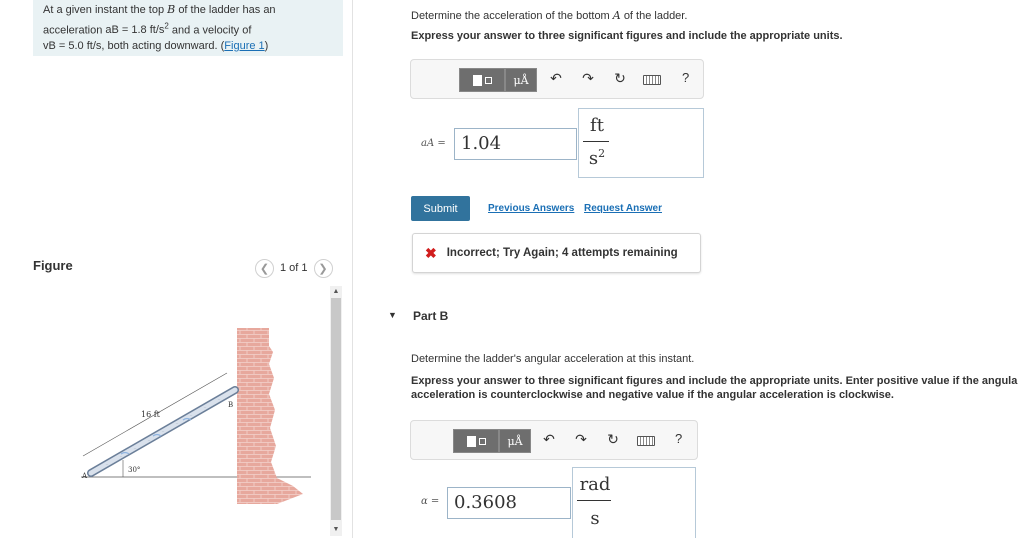  What do you see at coordinates (151, 414) in the screenshot?
I see `length-label: 16 ft` at bounding box center [151, 414].